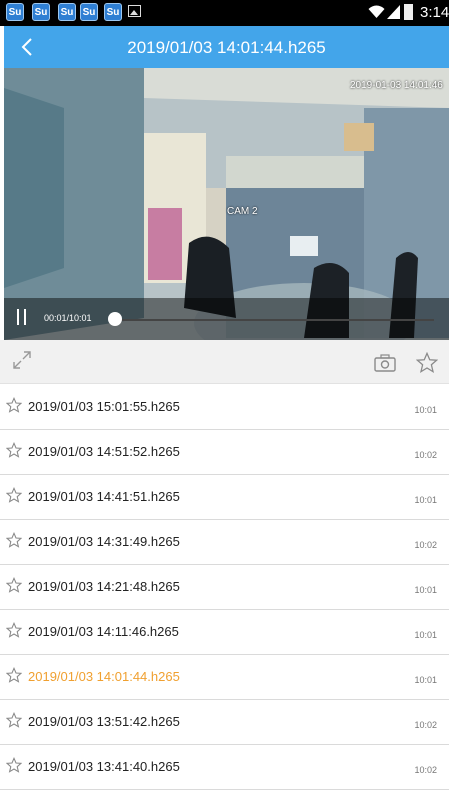 Image resolution: width=449 pixels, height=799 pixels. What do you see at coordinates (68, 318) in the screenshot?
I see `playback-time: 00:01/10:01` at bounding box center [68, 318].